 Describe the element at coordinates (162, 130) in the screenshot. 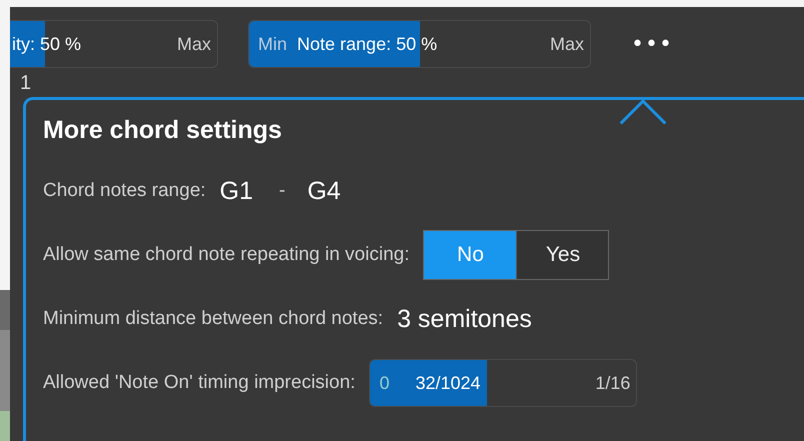

I see `popup-title: More chord settings` at that location.